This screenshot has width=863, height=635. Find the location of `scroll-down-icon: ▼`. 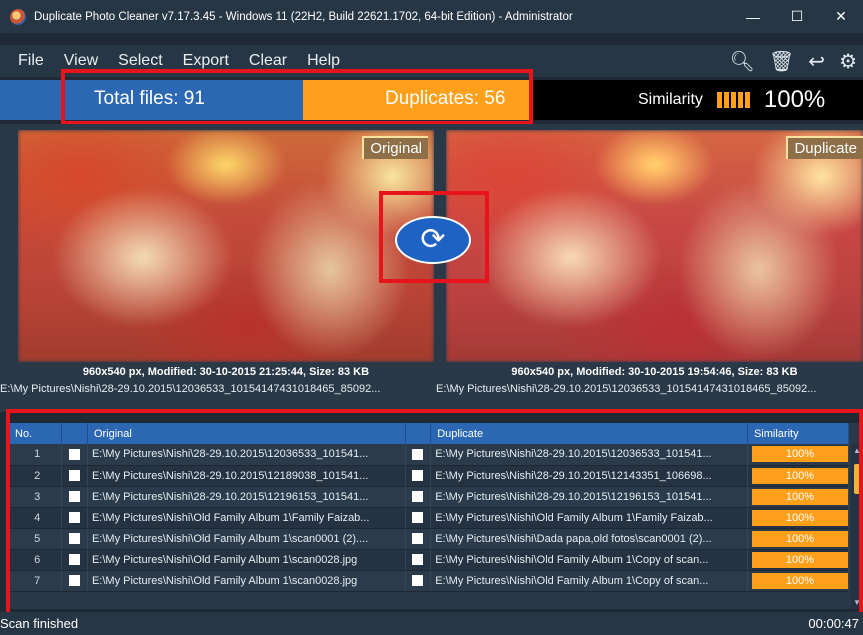

scroll-down-icon: ▼ is located at coordinates (857, 602).